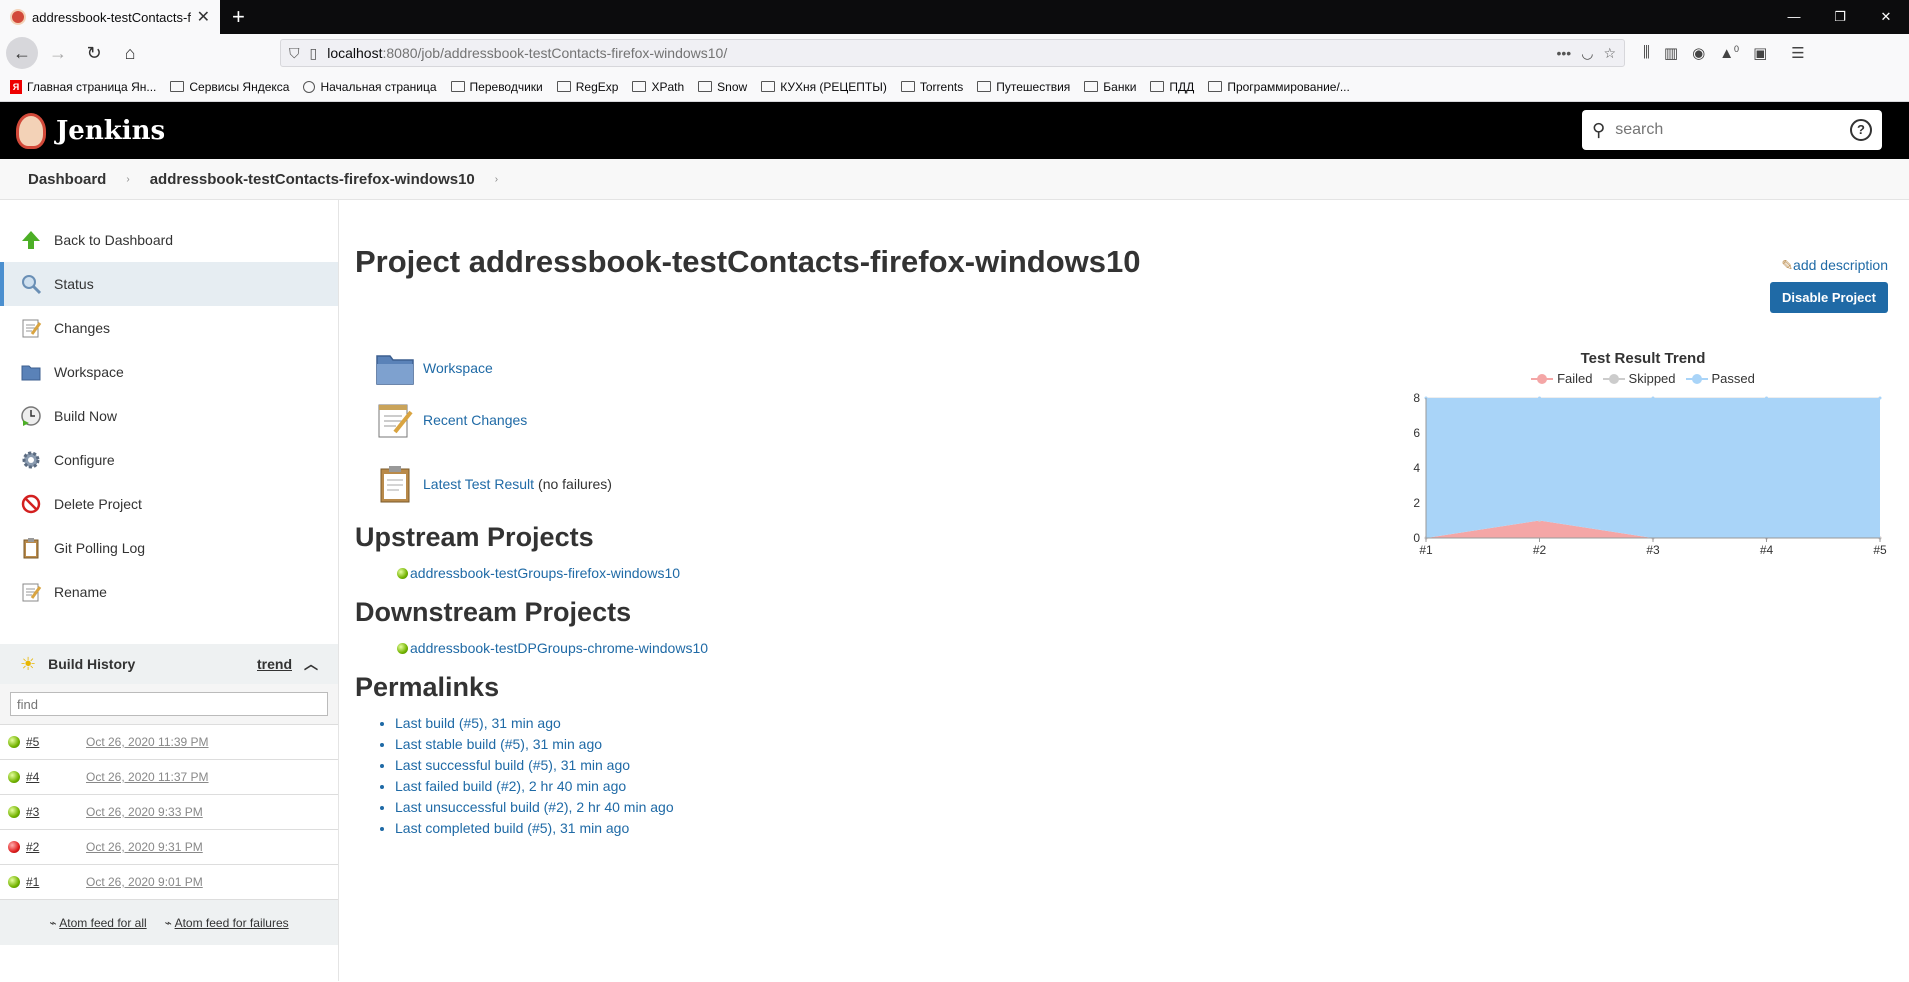  I want to click on help-icon: ?, so click(1861, 130).